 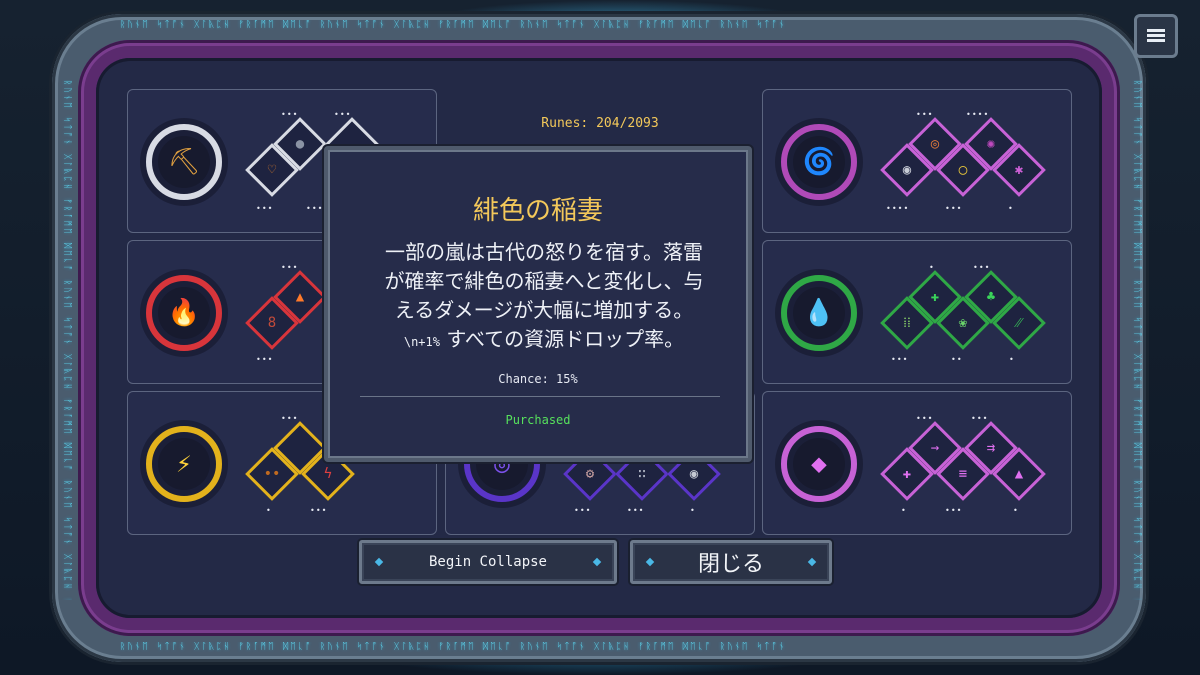 What do you see at coordinates (544, 310) in the screenshot?
I see `tooltip-description-line: えるダメージが大幅に増加する。` at bounding box center [544, 310].